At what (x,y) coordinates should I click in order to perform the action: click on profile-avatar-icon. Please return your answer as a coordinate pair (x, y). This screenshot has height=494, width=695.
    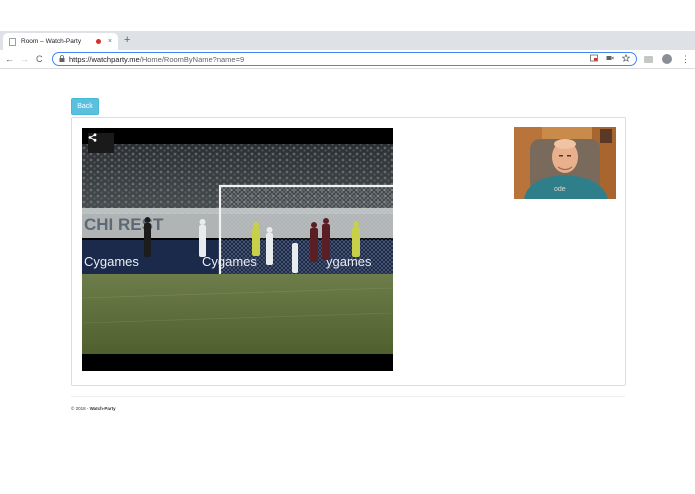
    Looking at the image, I should click on (667, 59).